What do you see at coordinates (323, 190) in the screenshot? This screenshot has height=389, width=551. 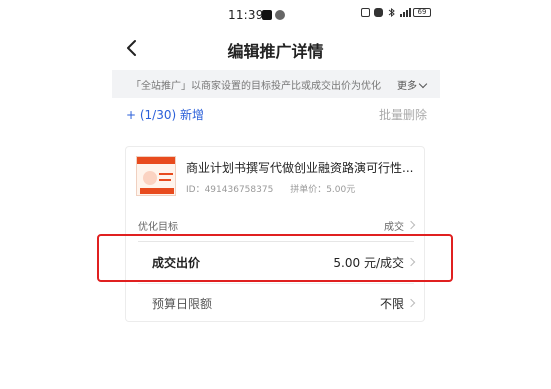 I see `product-price: 拼单价：5.00元` at bounding box center [323, 190].